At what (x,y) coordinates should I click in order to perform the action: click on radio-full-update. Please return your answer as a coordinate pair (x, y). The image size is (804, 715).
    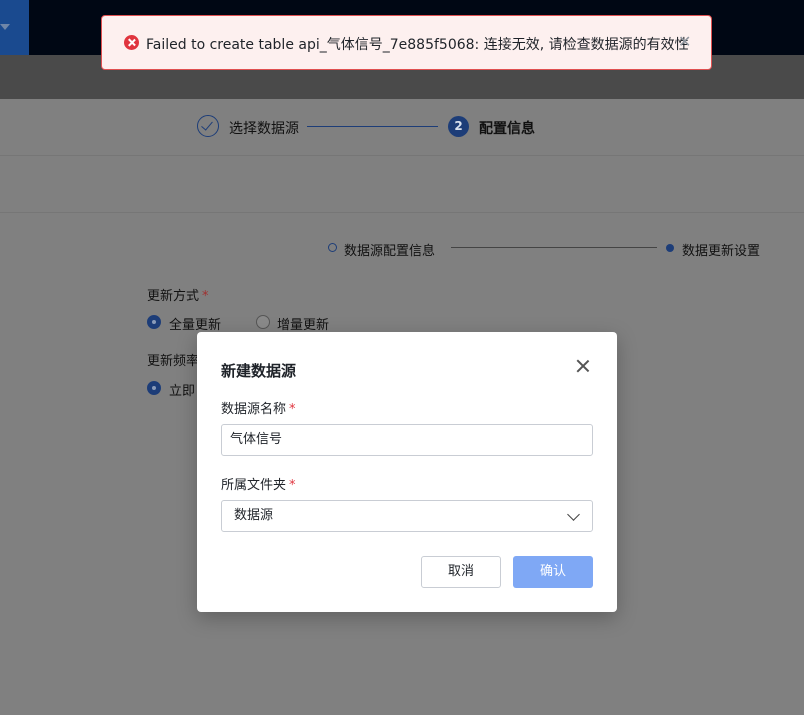
    Looking at the image, I should click on (154, 322).